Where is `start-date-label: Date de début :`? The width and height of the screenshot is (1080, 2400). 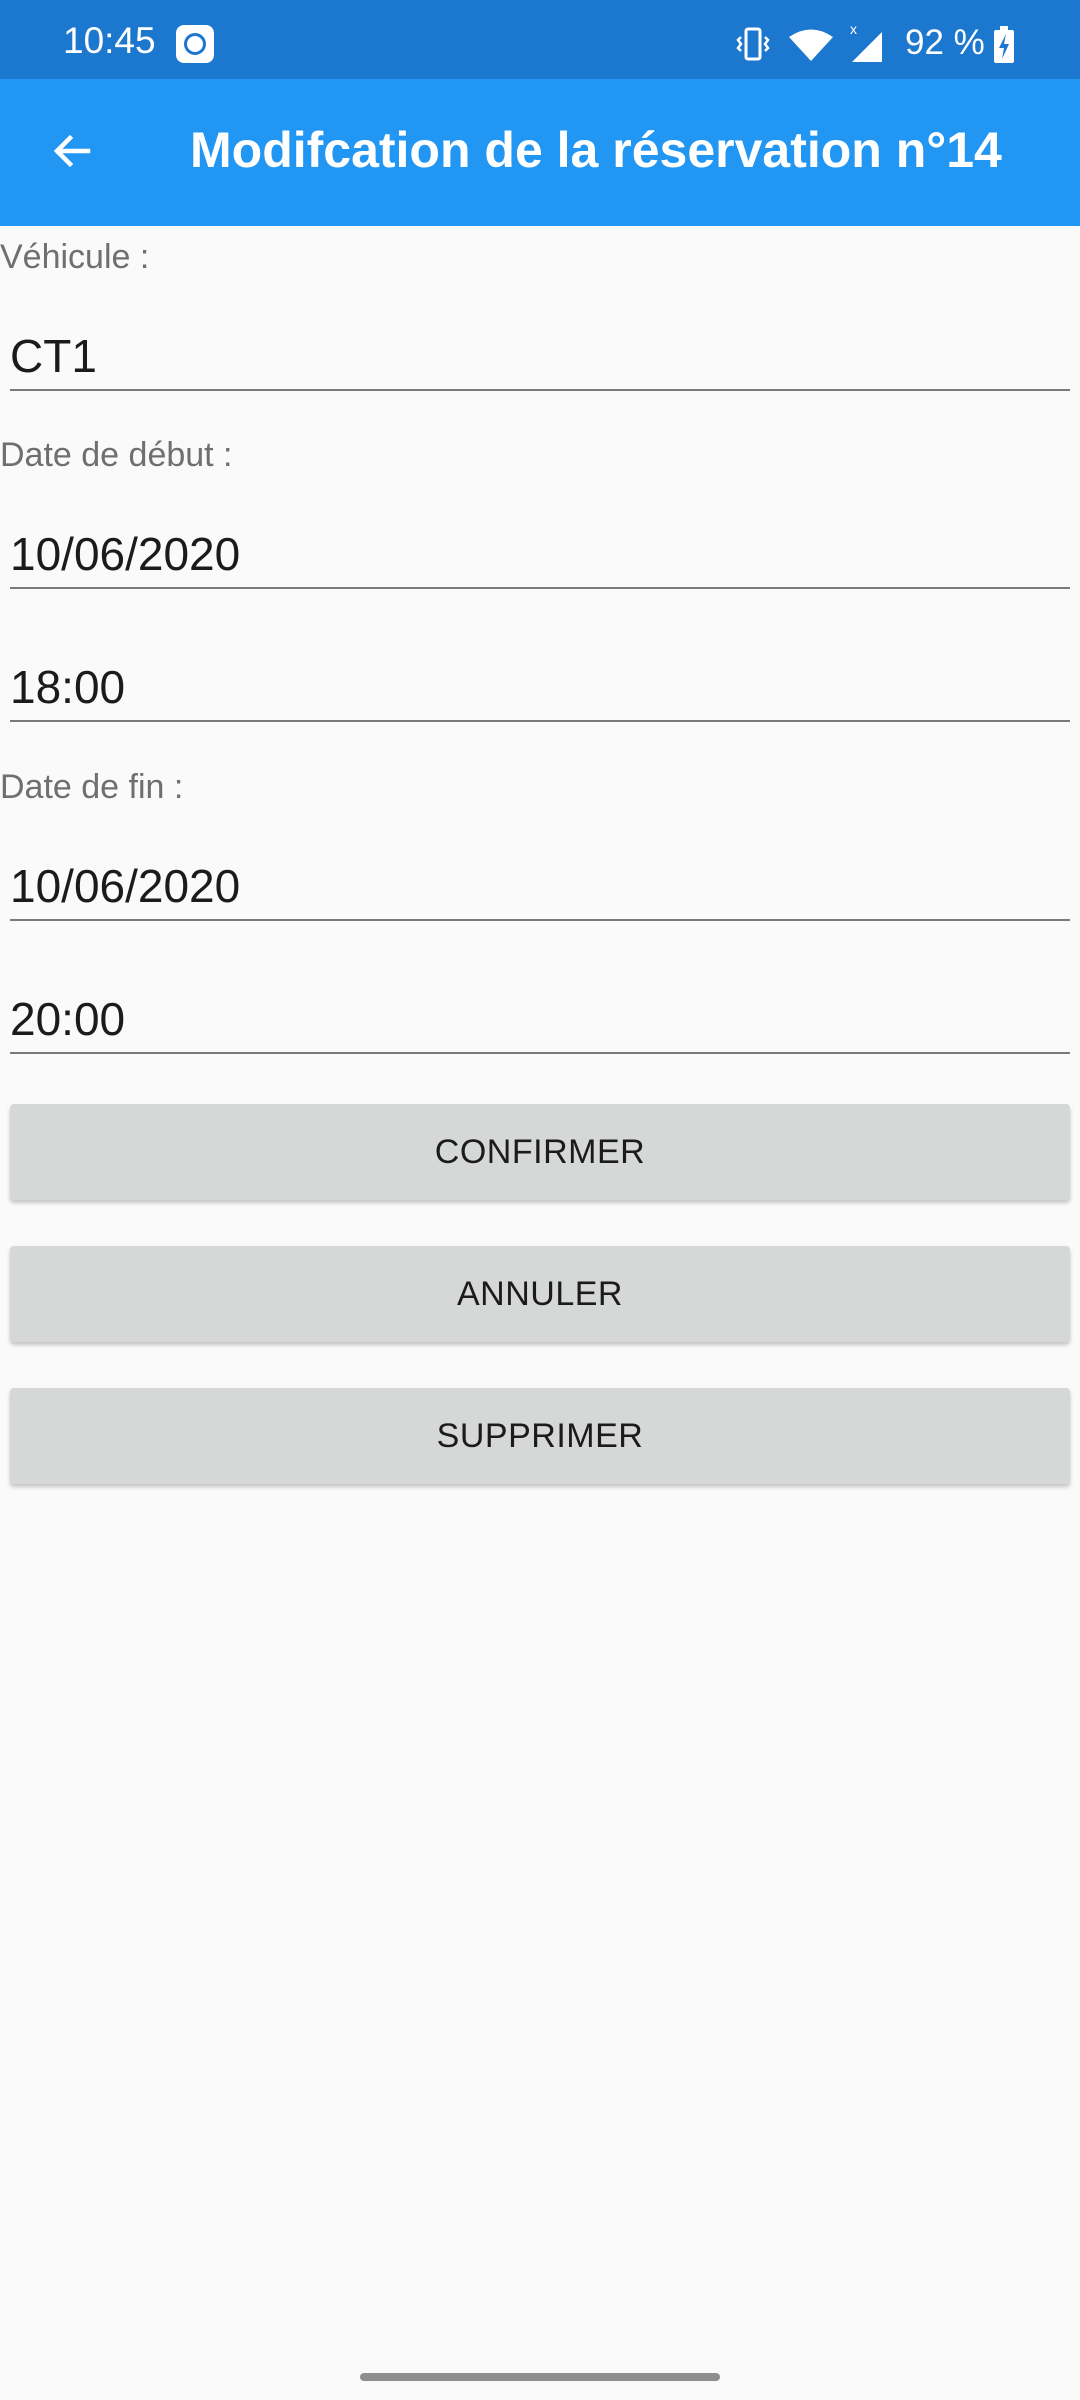
start-date-label: Date de début : is located at coordinates (116, 455).